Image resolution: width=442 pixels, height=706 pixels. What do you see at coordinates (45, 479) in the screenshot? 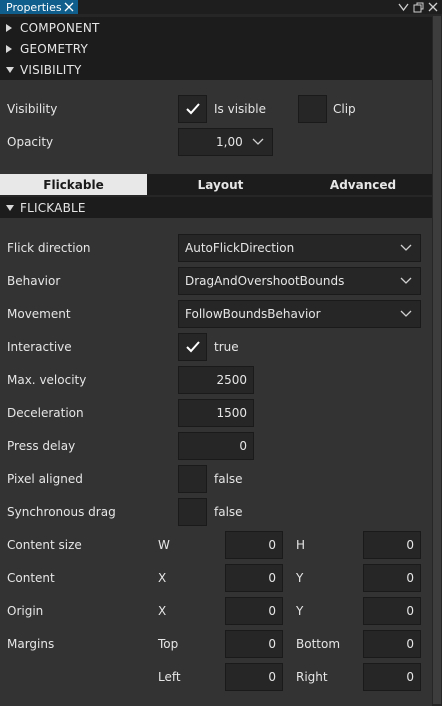
I see `pixel-aligned-label: Pixel aligned` at bounding box center [45, 479].